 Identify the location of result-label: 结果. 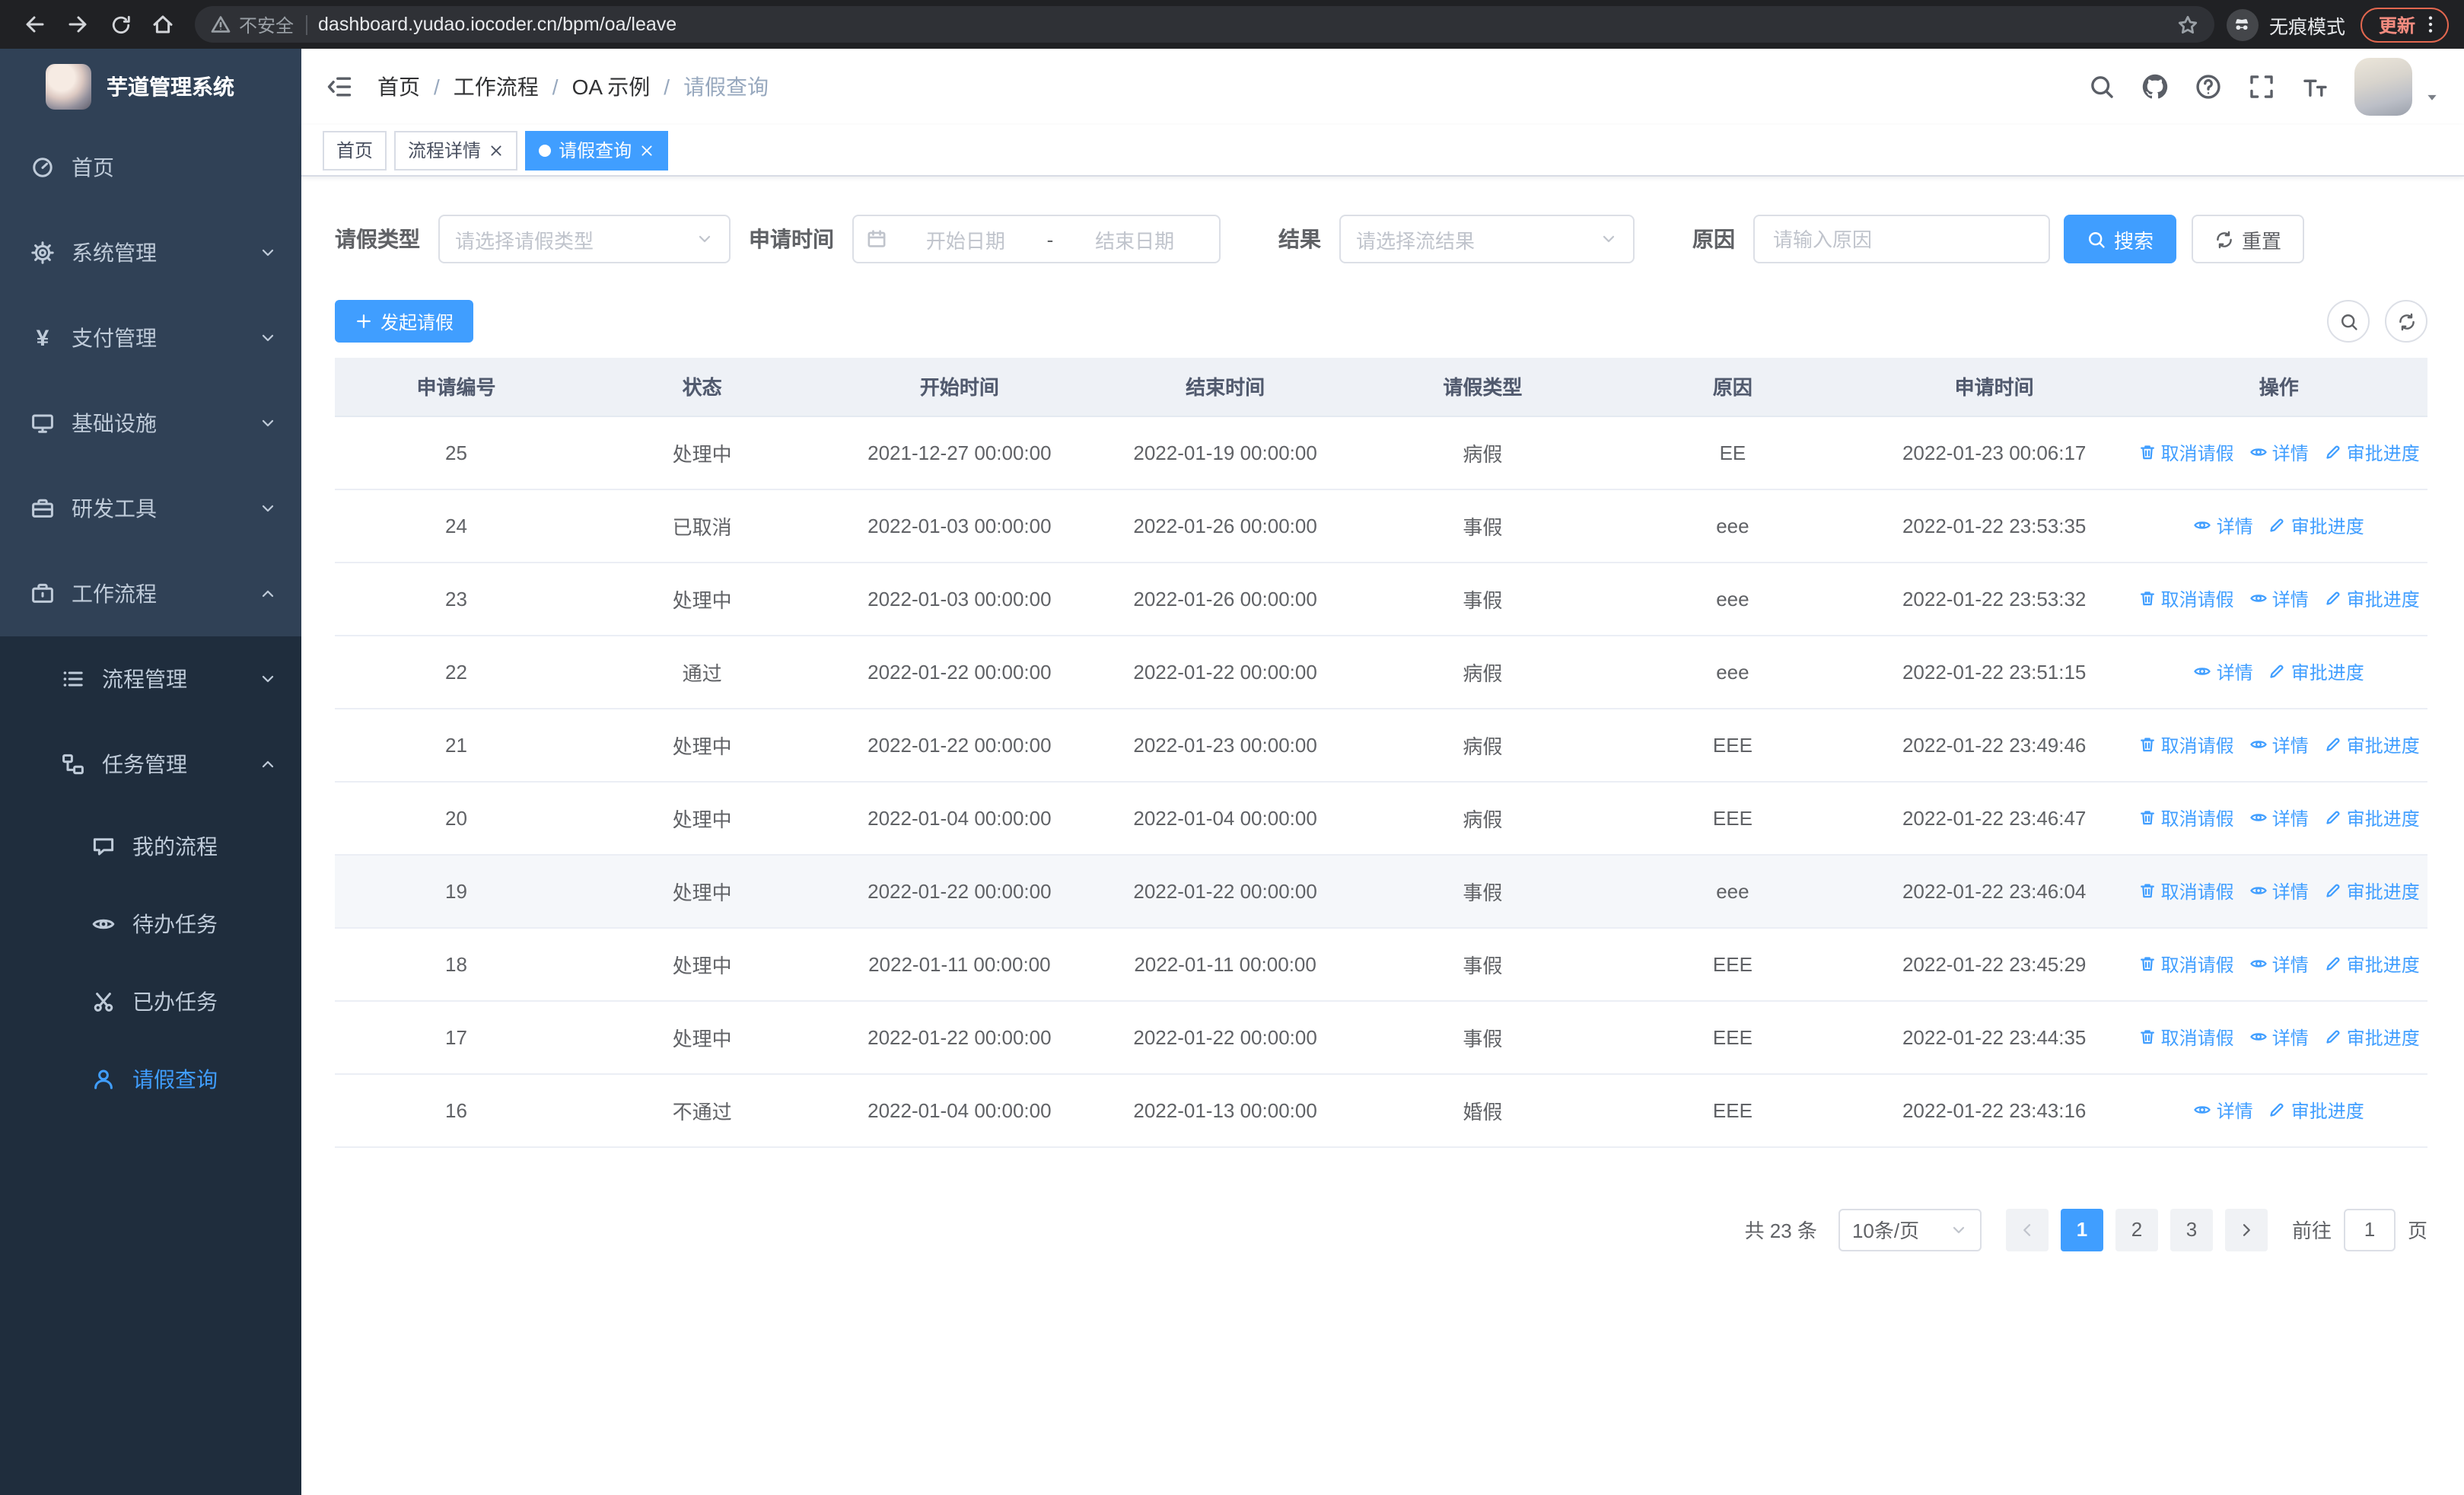
(1299, 239).